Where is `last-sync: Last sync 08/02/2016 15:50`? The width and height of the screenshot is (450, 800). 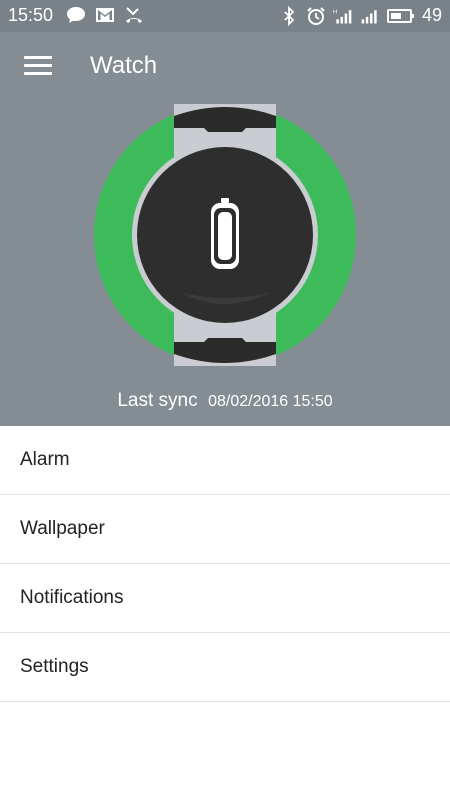
last-sync: Last sync 08/02/2016 15:50 is located at coordinates (225, 401).